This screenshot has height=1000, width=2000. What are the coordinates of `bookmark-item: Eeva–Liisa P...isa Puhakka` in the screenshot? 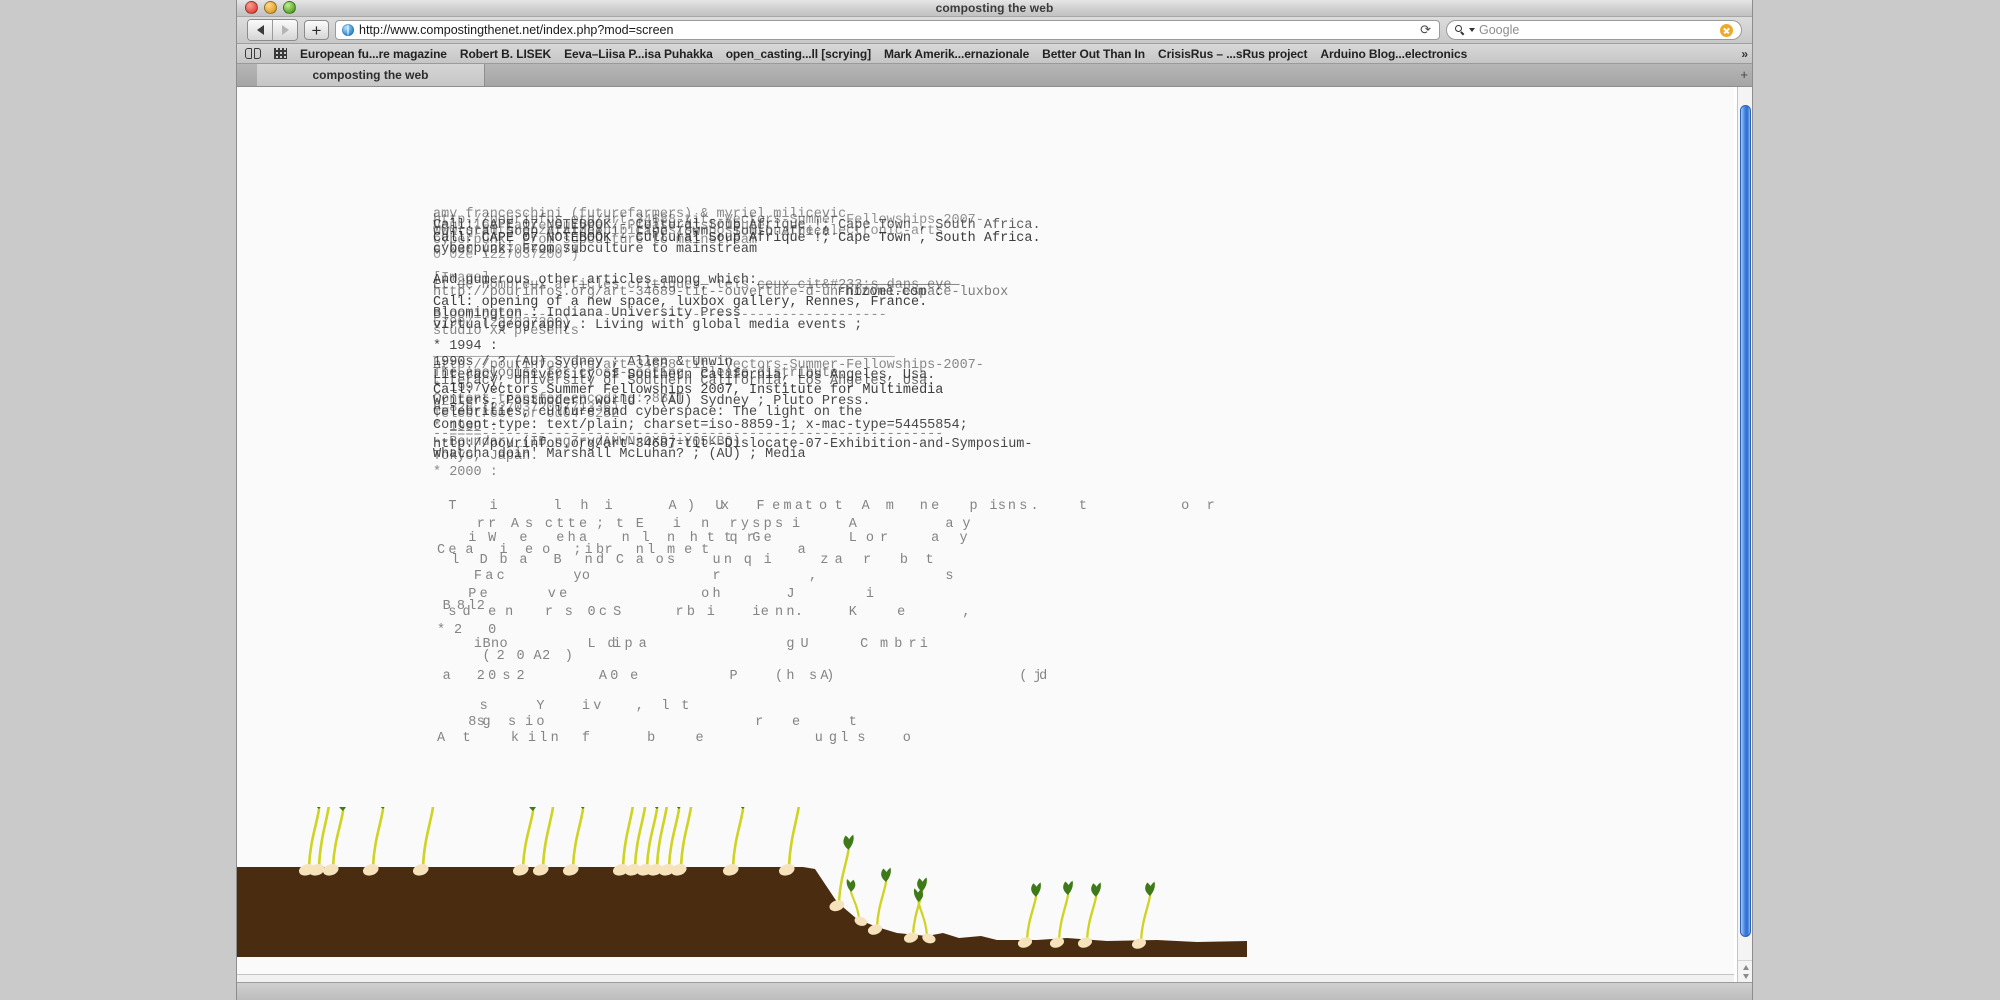 It's located at (638, 54).